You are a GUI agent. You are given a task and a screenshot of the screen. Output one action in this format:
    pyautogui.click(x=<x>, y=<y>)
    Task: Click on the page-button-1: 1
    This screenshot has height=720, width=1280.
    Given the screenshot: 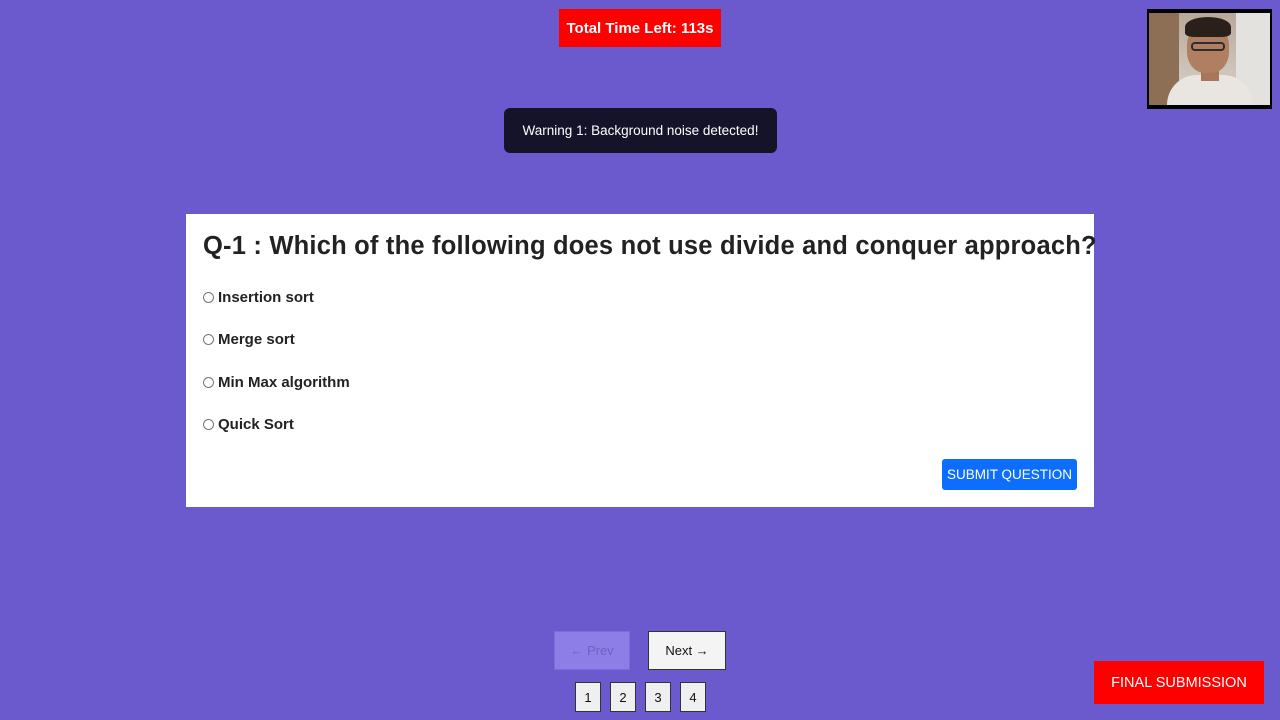 What is the action you would take?
    pyautogui.click(x=588, y=697)
    